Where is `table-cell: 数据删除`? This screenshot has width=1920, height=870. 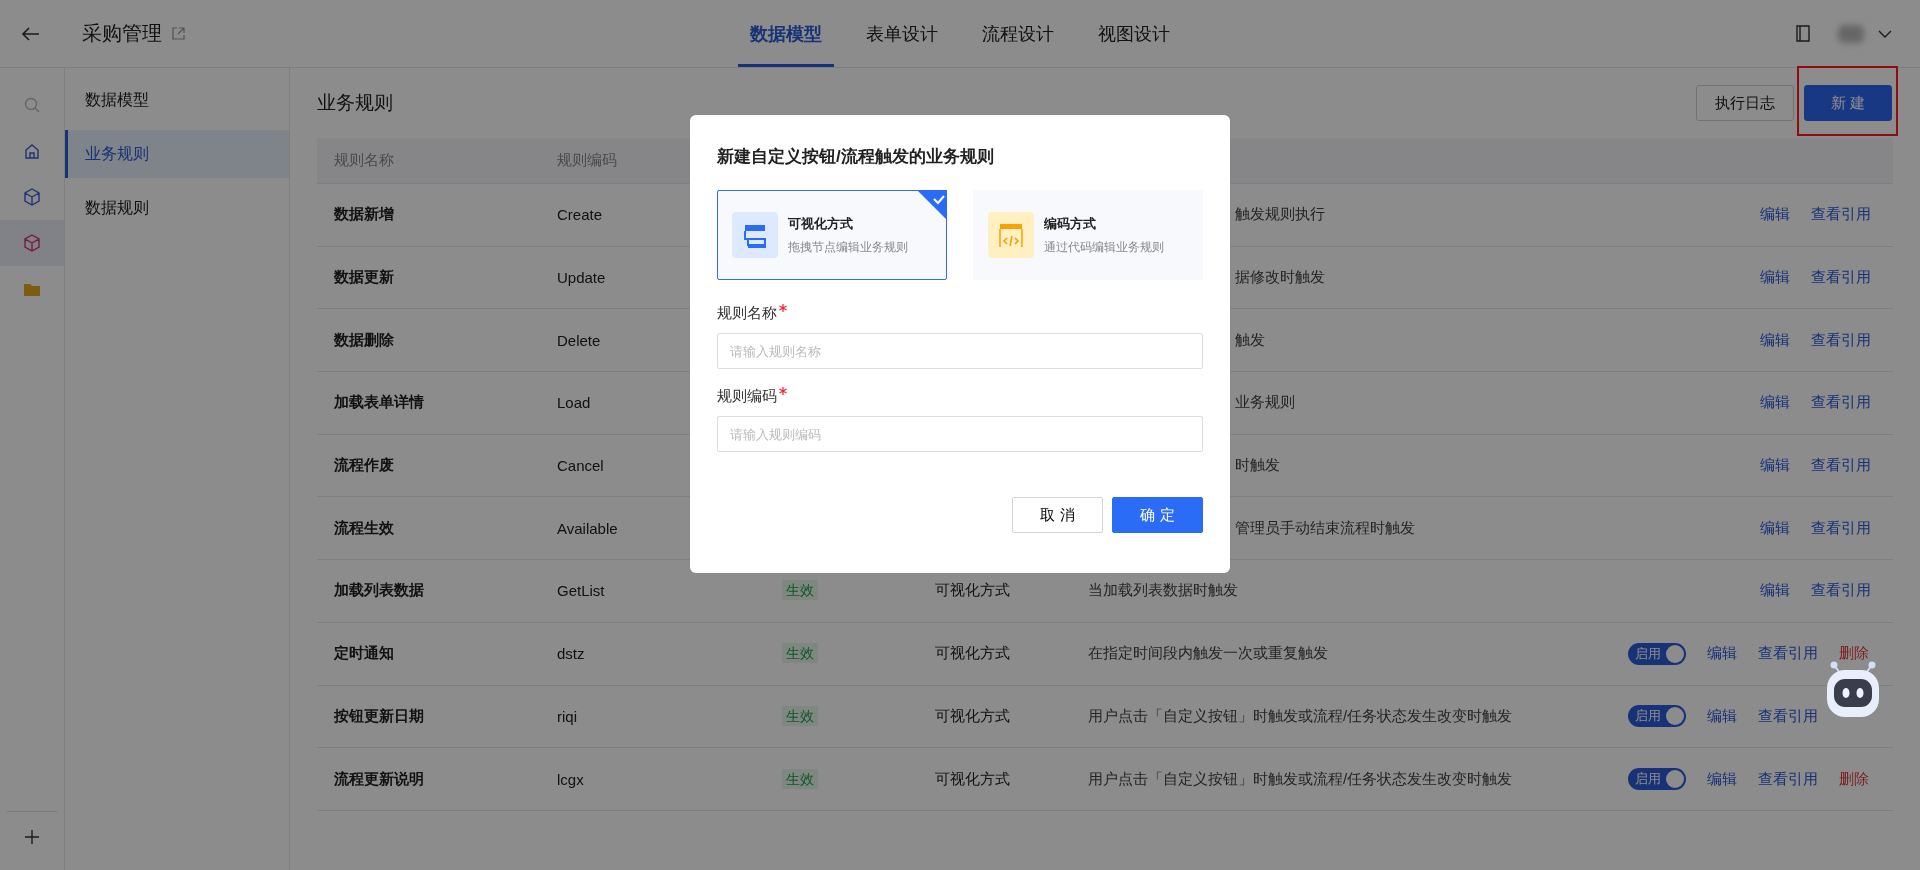 table-cell: 数据删除 is located at coordinates (364, 340).